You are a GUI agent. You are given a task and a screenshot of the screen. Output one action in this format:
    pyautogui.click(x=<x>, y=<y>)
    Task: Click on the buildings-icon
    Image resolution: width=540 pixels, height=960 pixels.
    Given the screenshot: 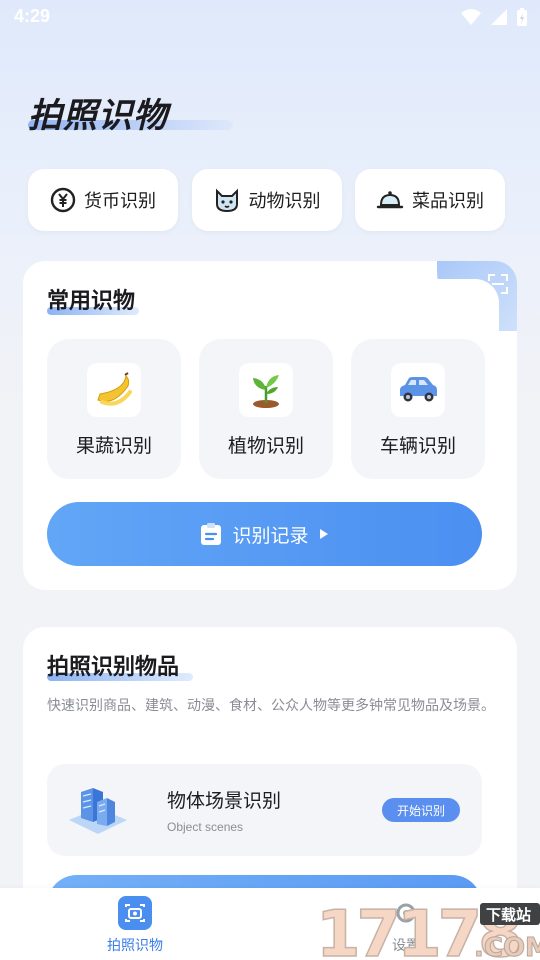 What is the action you would take?
    pyautogui.click(x=98, y=811)
    